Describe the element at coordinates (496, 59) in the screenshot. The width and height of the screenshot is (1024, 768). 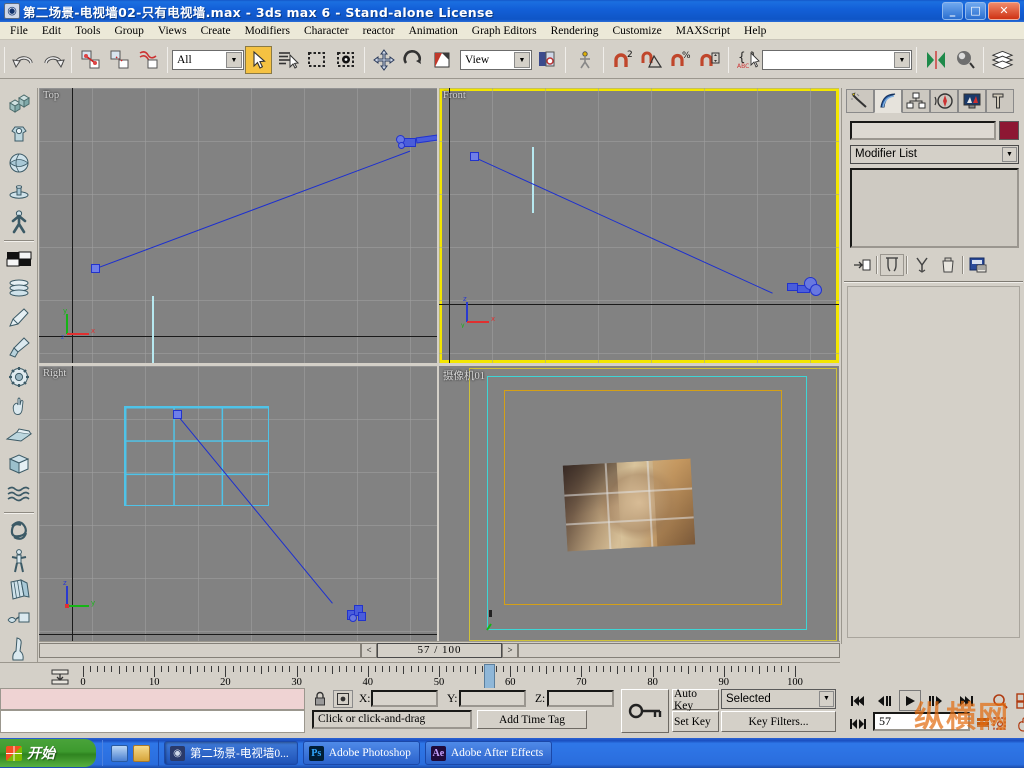
I see `reference-coordinate-dropdown: View ▼` at that location.